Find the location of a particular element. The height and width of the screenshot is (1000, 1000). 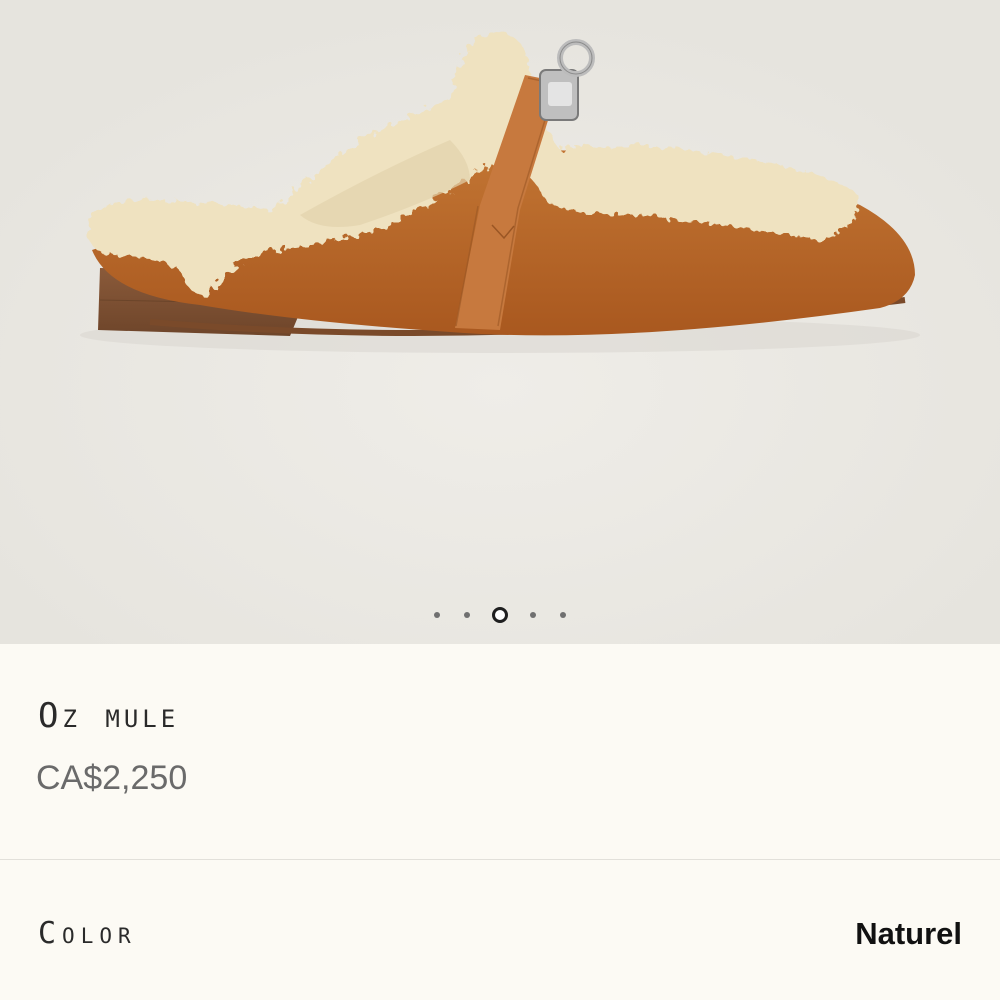

selected-color-value: Naturel is located at coordinates (908, 933).